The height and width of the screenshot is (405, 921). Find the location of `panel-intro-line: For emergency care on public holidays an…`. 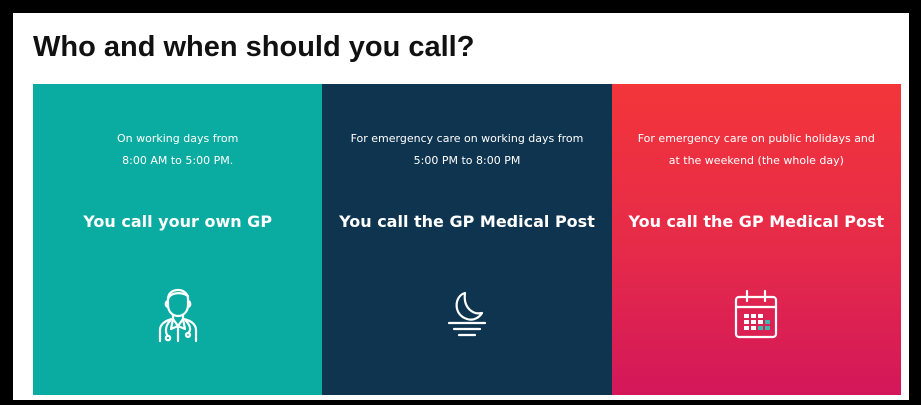

panel-intro-line: For emergency care on public holidays an… is located at coordinates (756, 138).